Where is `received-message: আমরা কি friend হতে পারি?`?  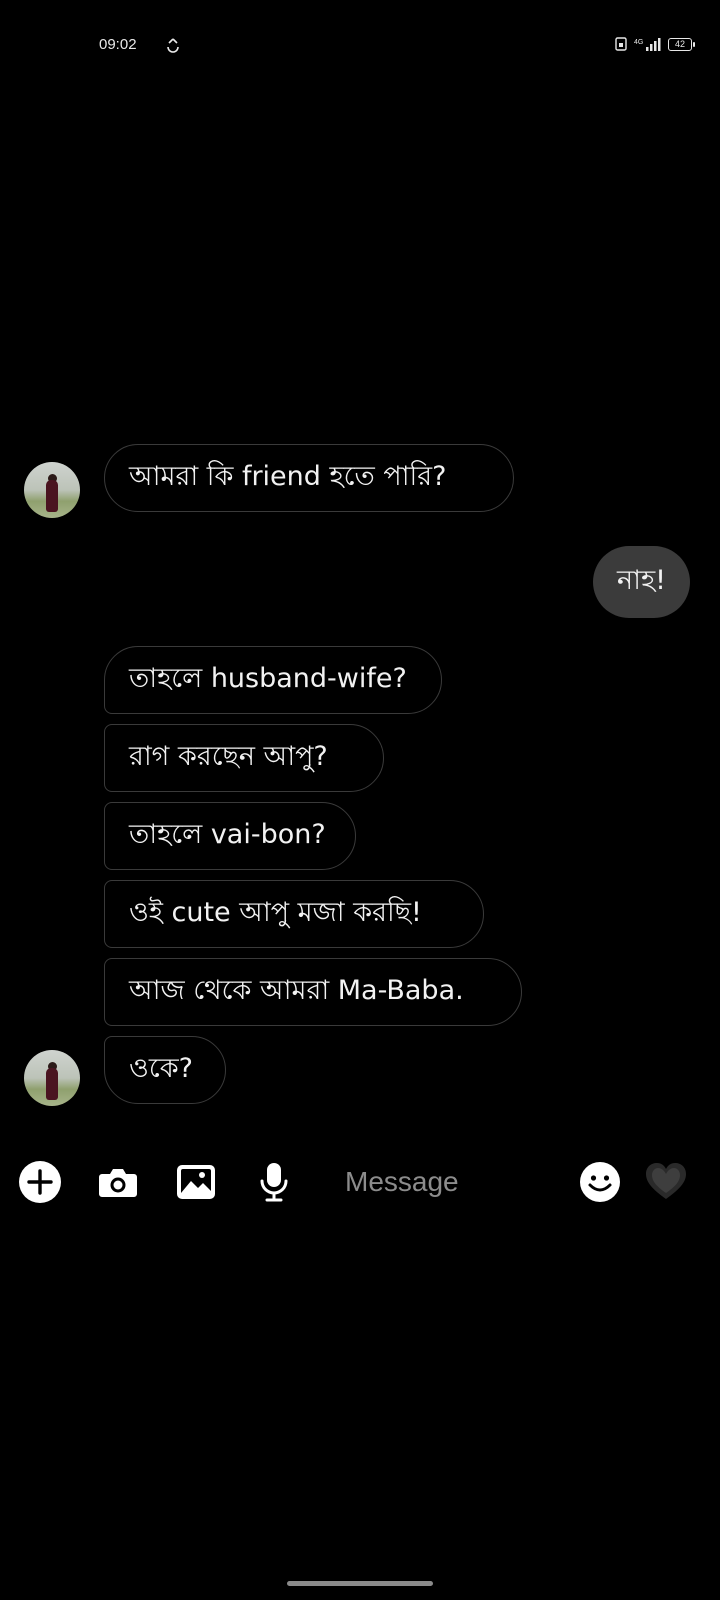 received-message: আমরা কি friend হতে পারি? is located at coordinates (309, 478).